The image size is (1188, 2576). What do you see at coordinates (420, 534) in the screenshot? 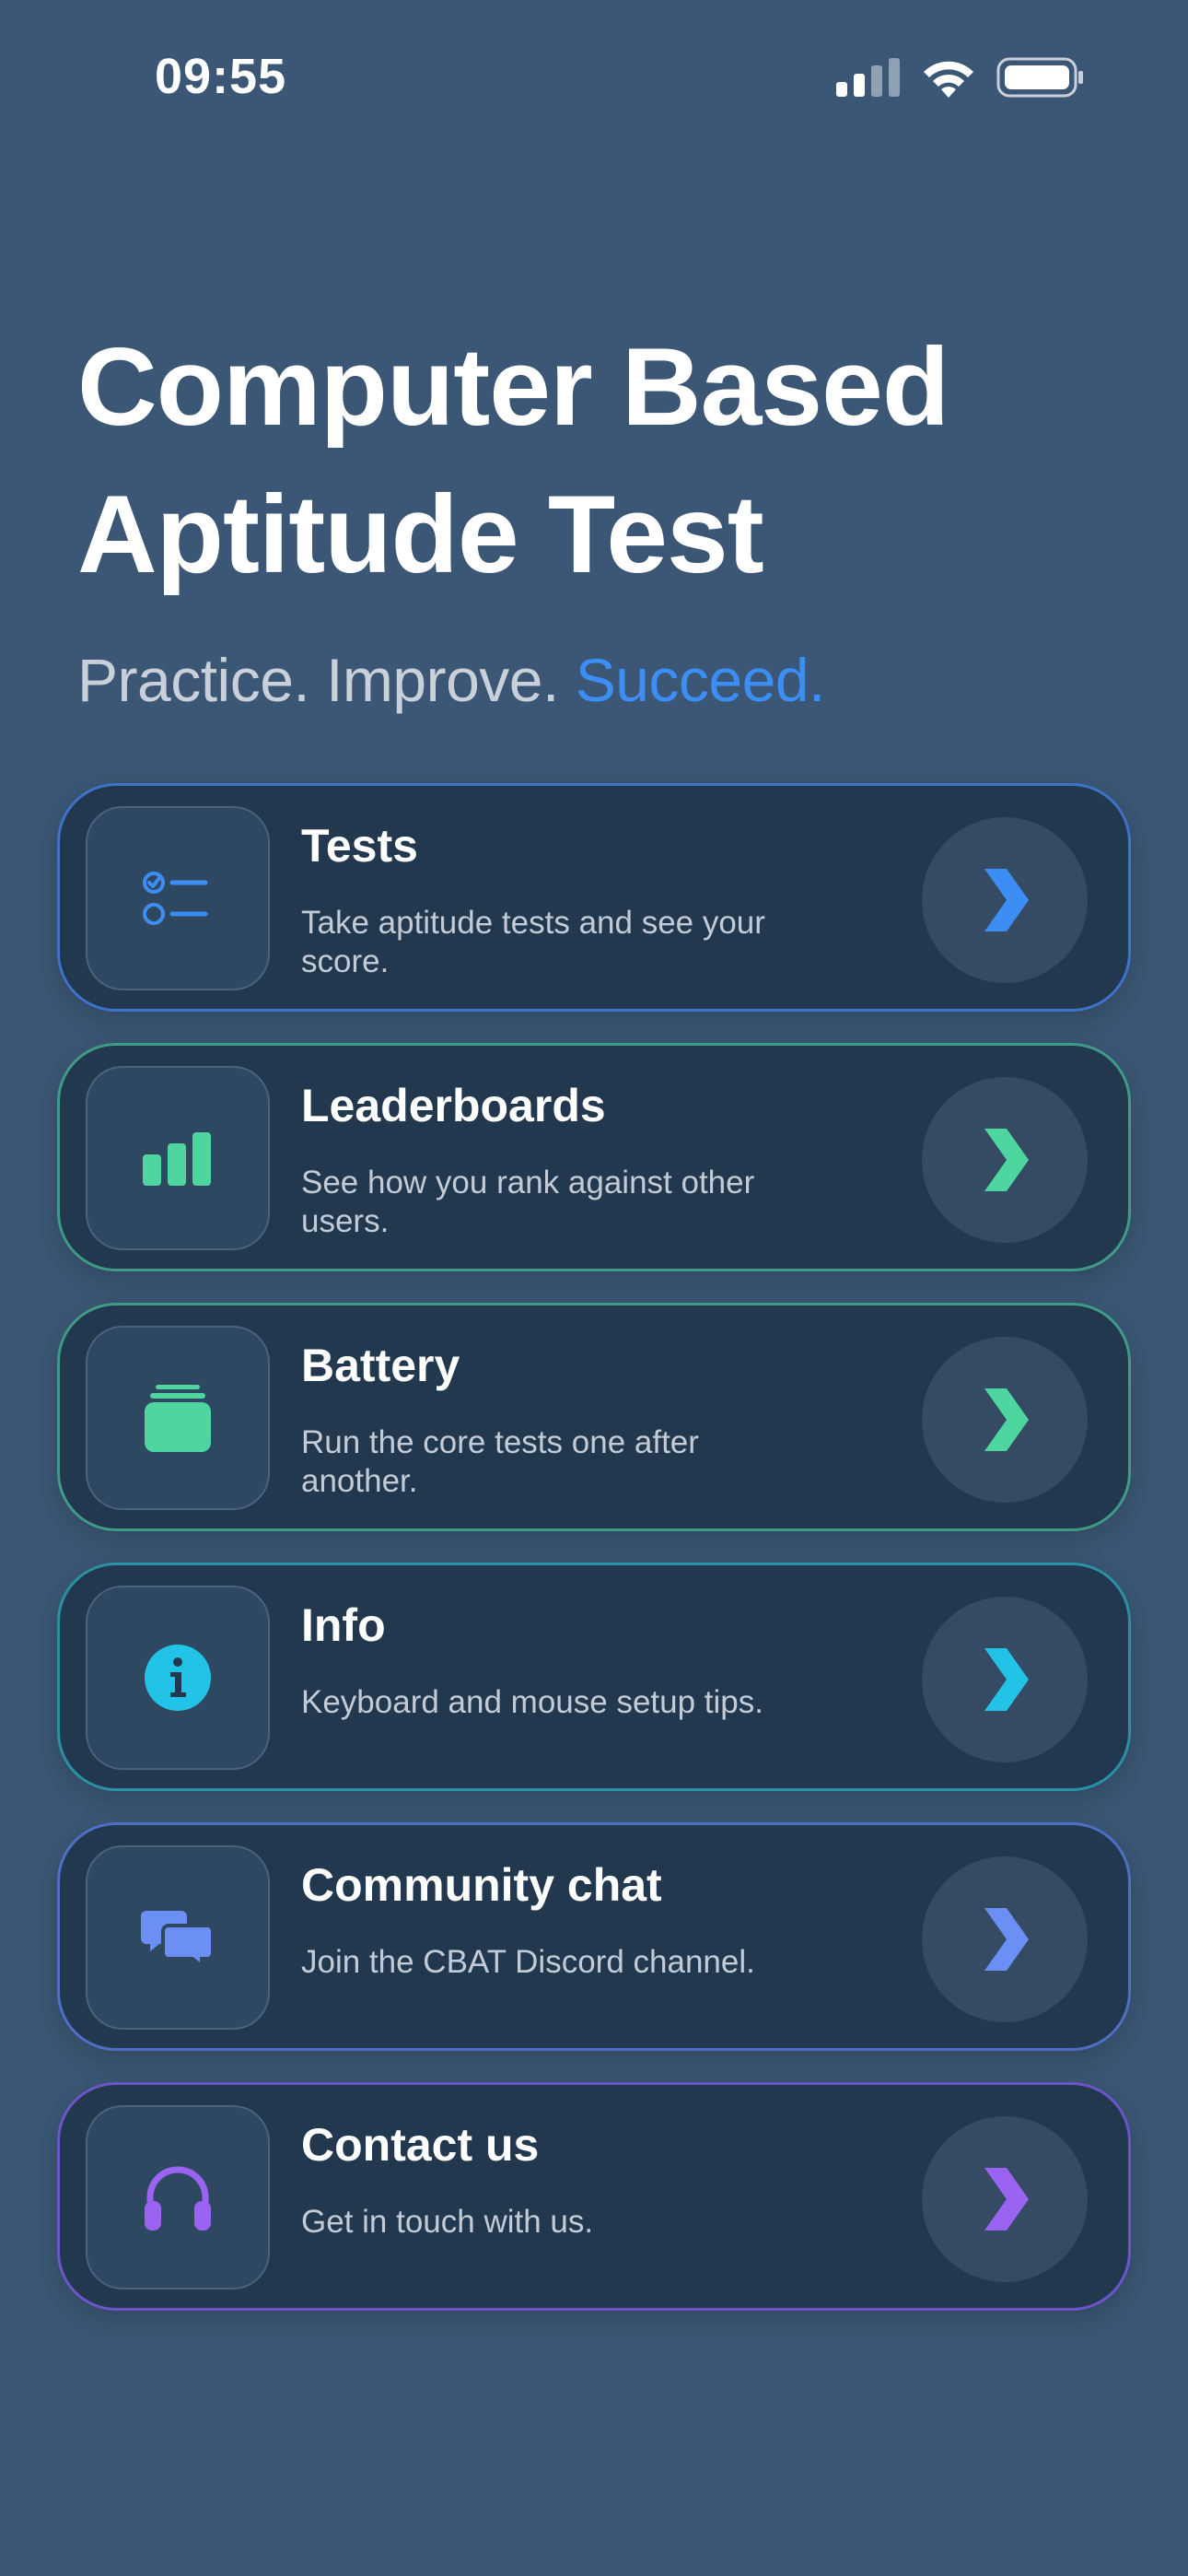
I see `page-title-line-2: Aptitude Test` at bounding box center [420, 534].